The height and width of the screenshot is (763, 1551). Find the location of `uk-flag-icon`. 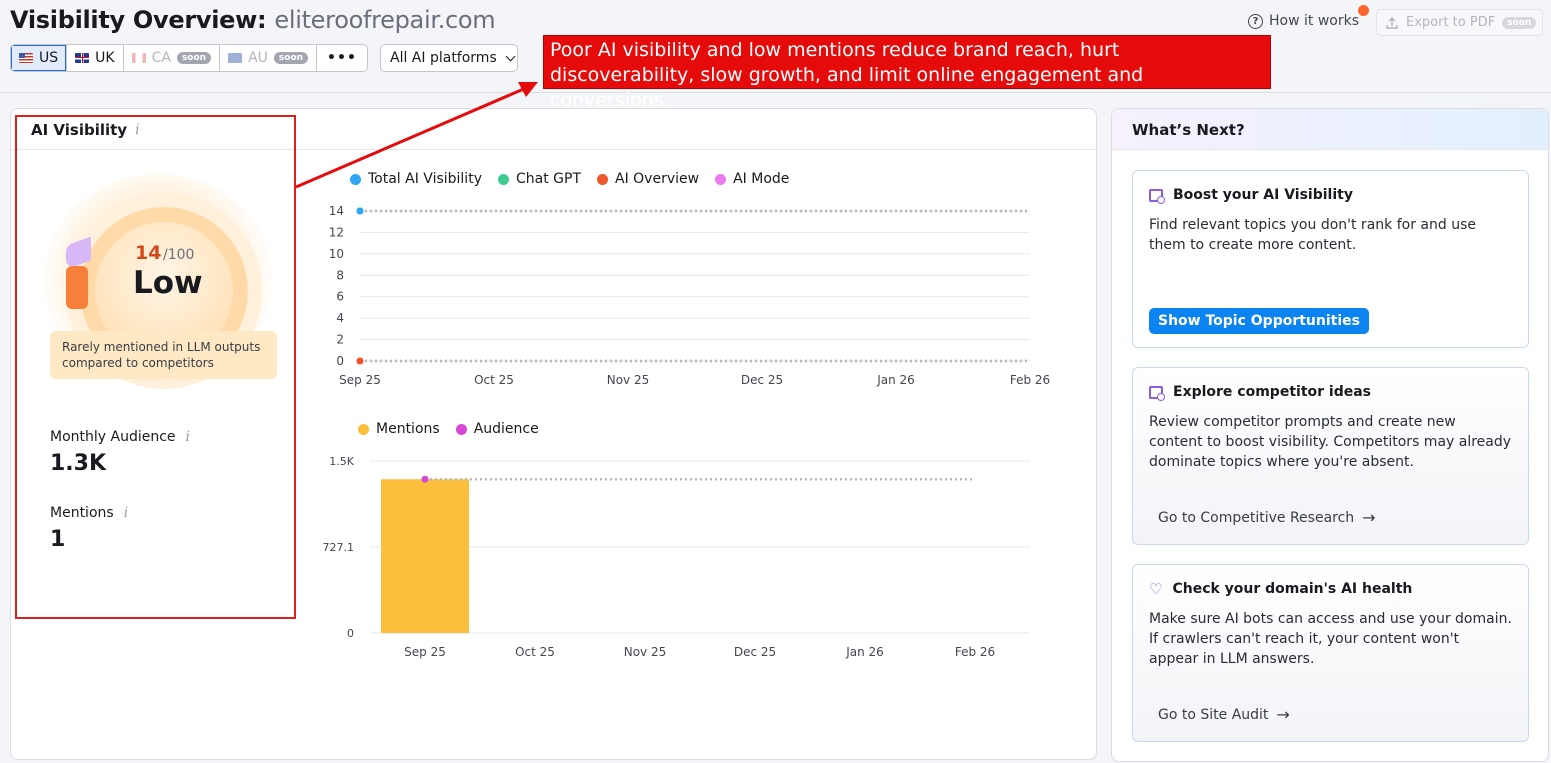

uk-flag-icon is located at coordinates (82, 58).